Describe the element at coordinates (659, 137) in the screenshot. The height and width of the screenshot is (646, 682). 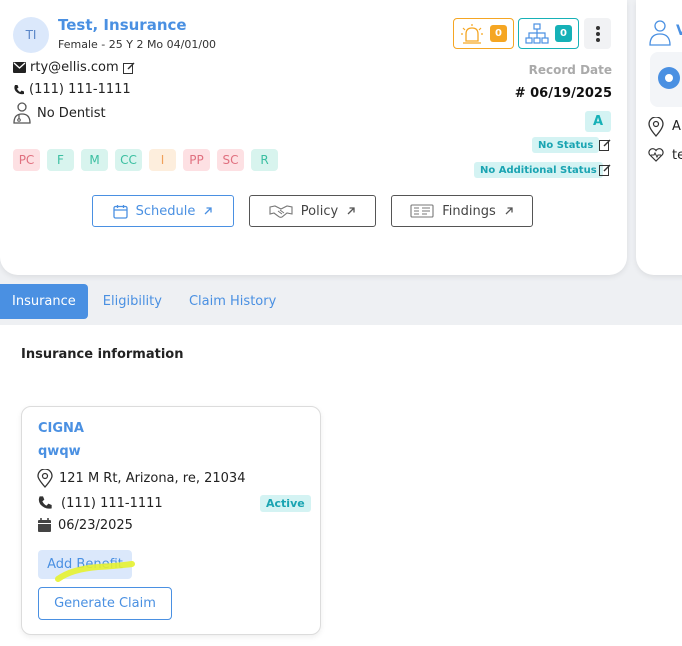
I see `side-card: V Al te` at that location.